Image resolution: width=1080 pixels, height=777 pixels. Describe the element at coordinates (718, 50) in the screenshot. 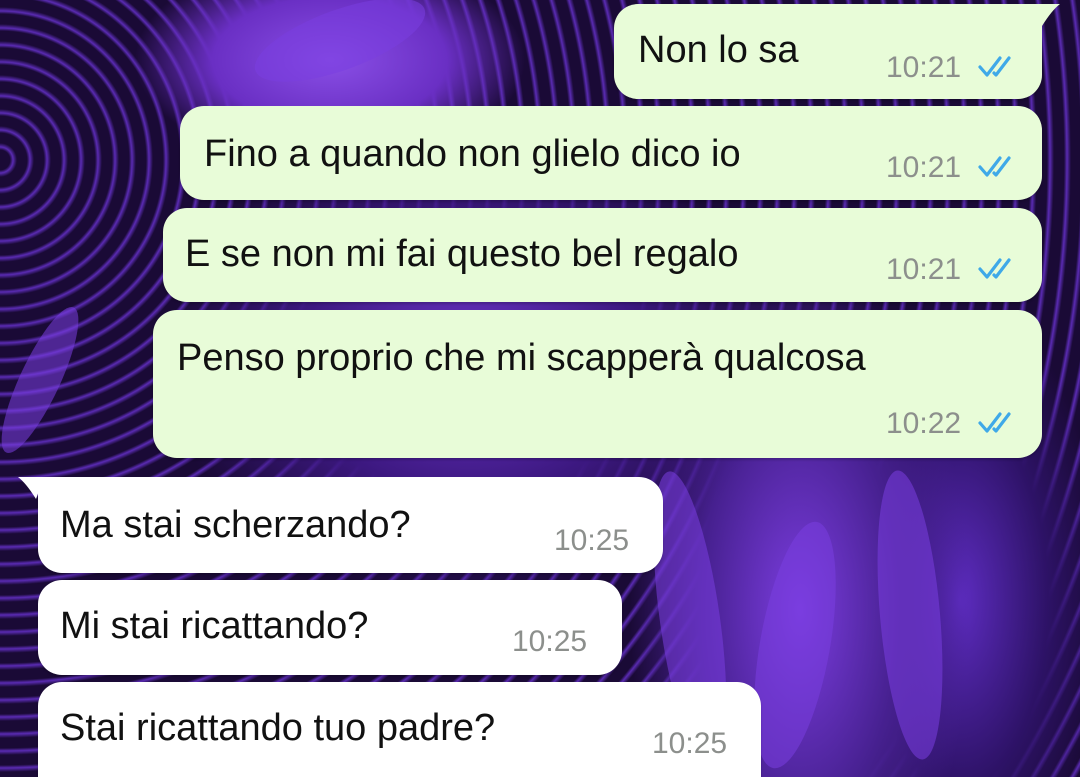

I see `message-text: Non lo sa` at that location.